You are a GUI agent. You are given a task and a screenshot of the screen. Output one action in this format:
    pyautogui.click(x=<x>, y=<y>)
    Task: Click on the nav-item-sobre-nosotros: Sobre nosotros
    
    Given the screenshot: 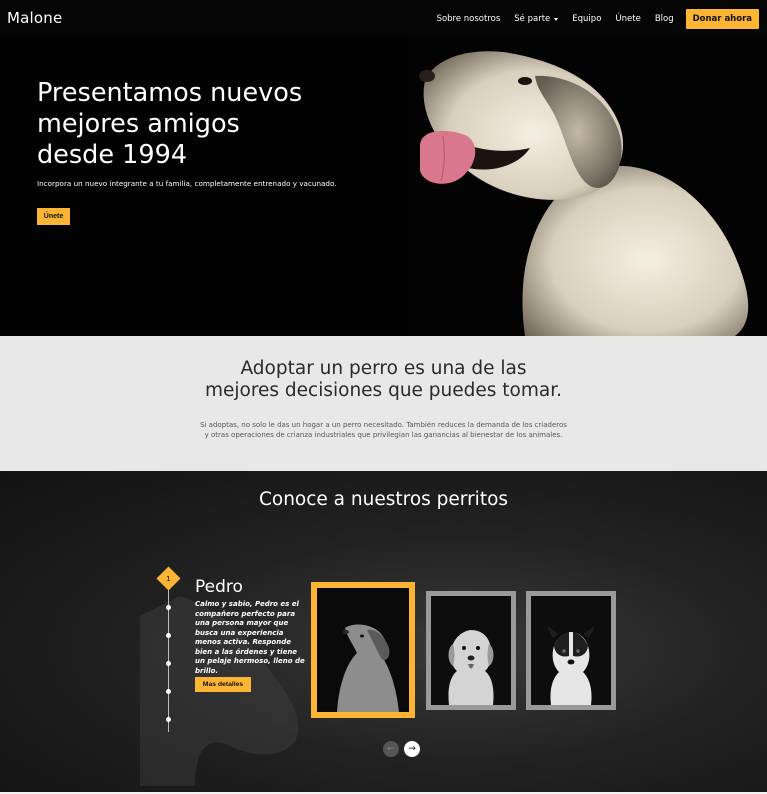 What is the action you would take?
    pyautogui.click(x=469, y=19)
    